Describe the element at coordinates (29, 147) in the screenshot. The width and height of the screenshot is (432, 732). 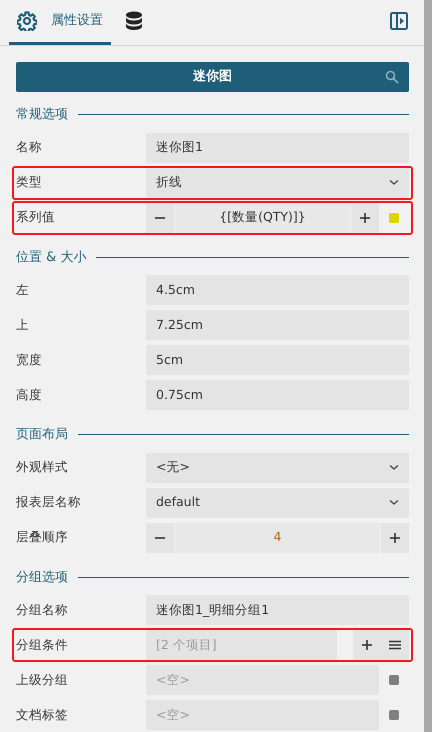
I see `field-label: 名称` at that location.